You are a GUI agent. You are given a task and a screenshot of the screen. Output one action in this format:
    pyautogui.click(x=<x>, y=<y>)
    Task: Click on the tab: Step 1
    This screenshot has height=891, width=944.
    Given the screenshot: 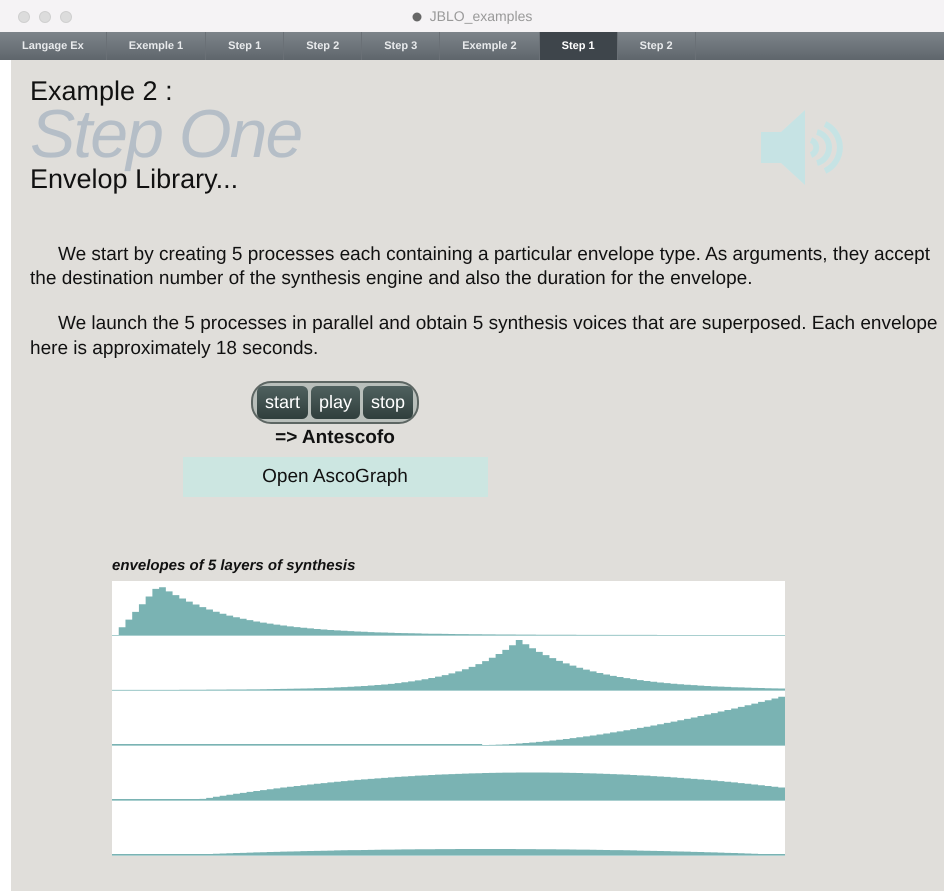 What is the action you would take?
    pyautogui.click(x=579, y=46)
    